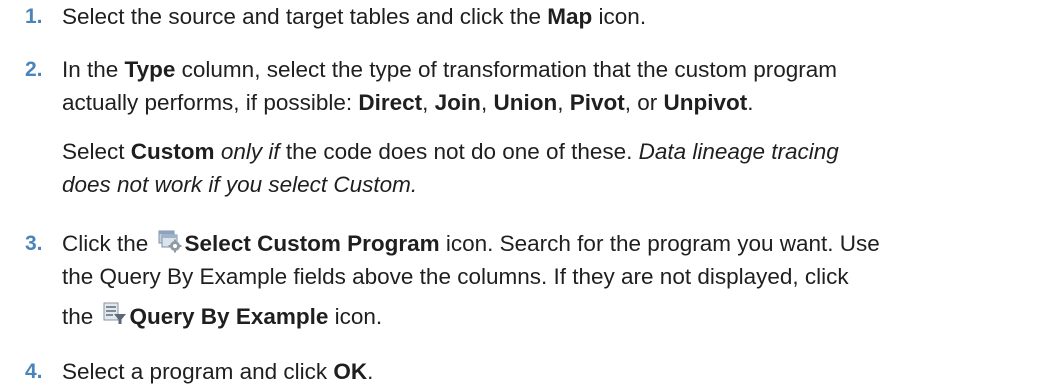 This screenshot has width=1040, height=389. I want to click on step-number: 3., so click(34, 243).